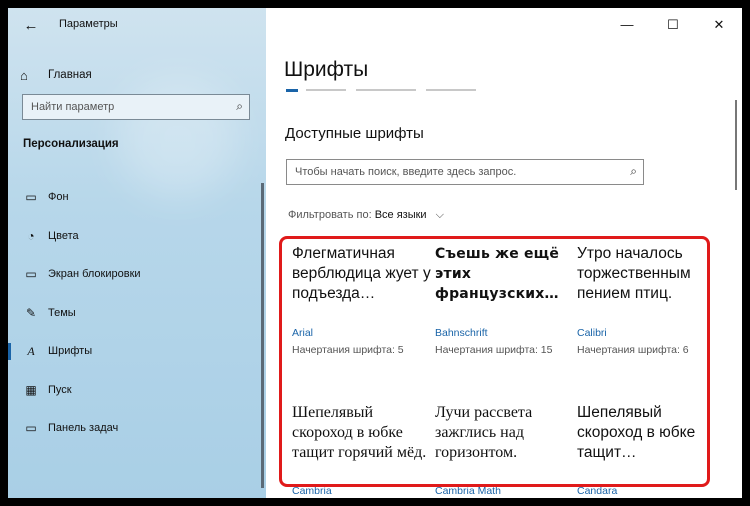 This screenshot has height=506, width=750. What do you see at coordinates (634, 273) in the screenshot?
I see `font-sample: Утро началось торжественным пением птиц.` at bounding box center [634, 273].